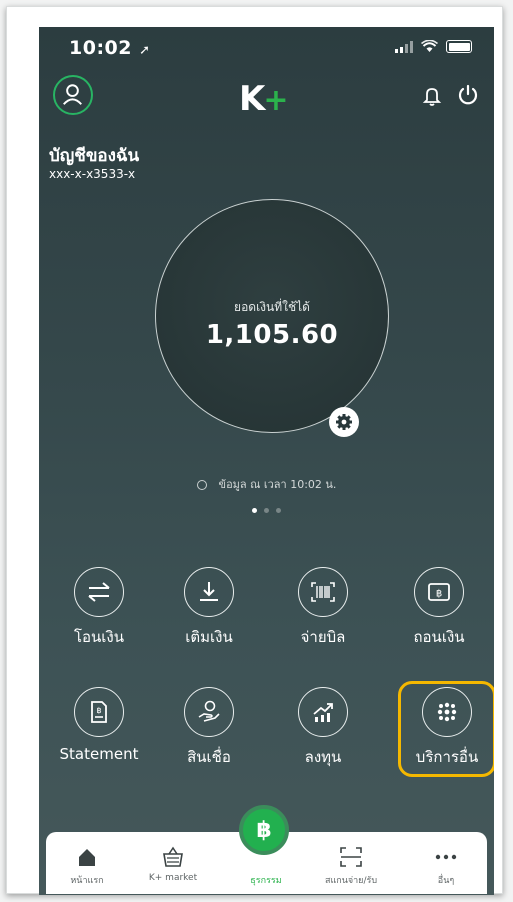 This screenshot has width=513, height=902. Describe the element at coordinates (272, 307) in the screenshot. I see `balance-label: ยอดเงินที่ใช้ได้` at that location.